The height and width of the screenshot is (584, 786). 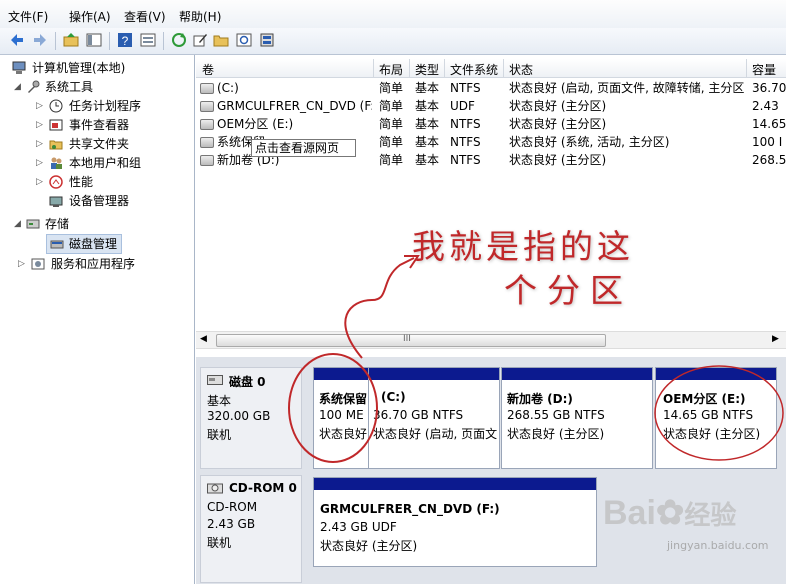 I want to click on back-arrow-icon, so click(x=17, y=40).